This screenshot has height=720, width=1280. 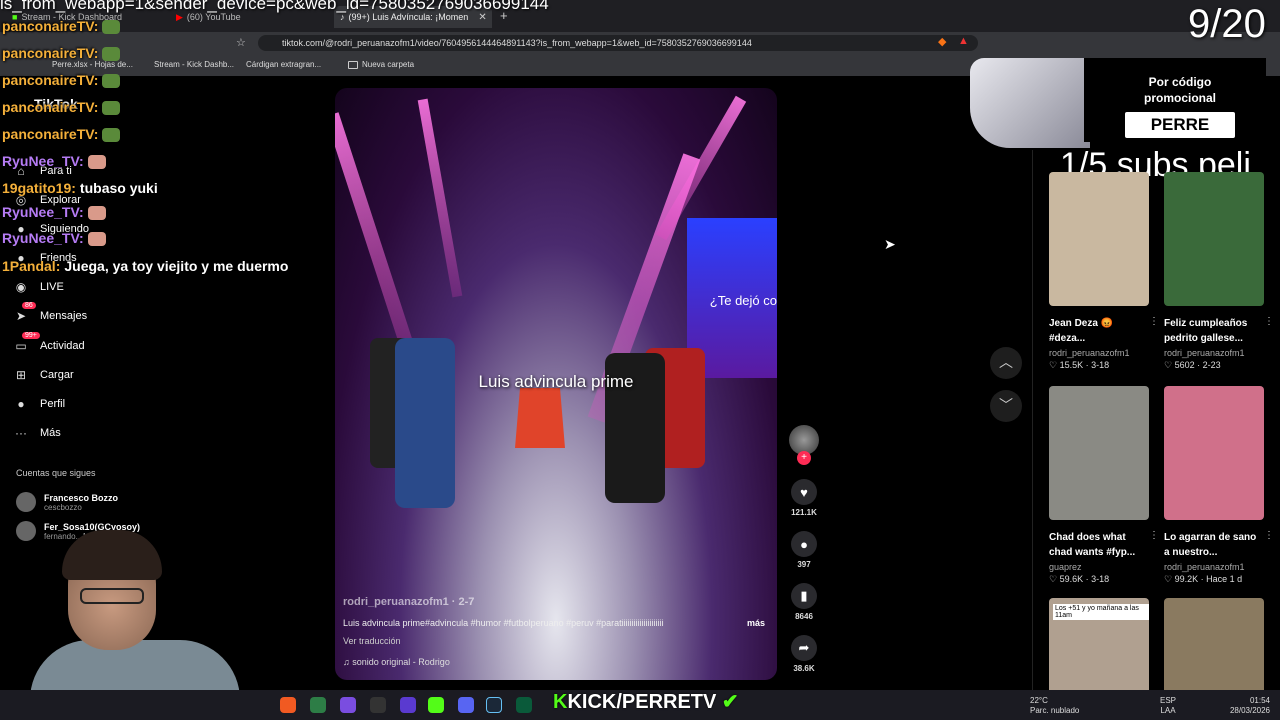 I want to click on follow-plus-icon: +, so click(x=804, y=458).